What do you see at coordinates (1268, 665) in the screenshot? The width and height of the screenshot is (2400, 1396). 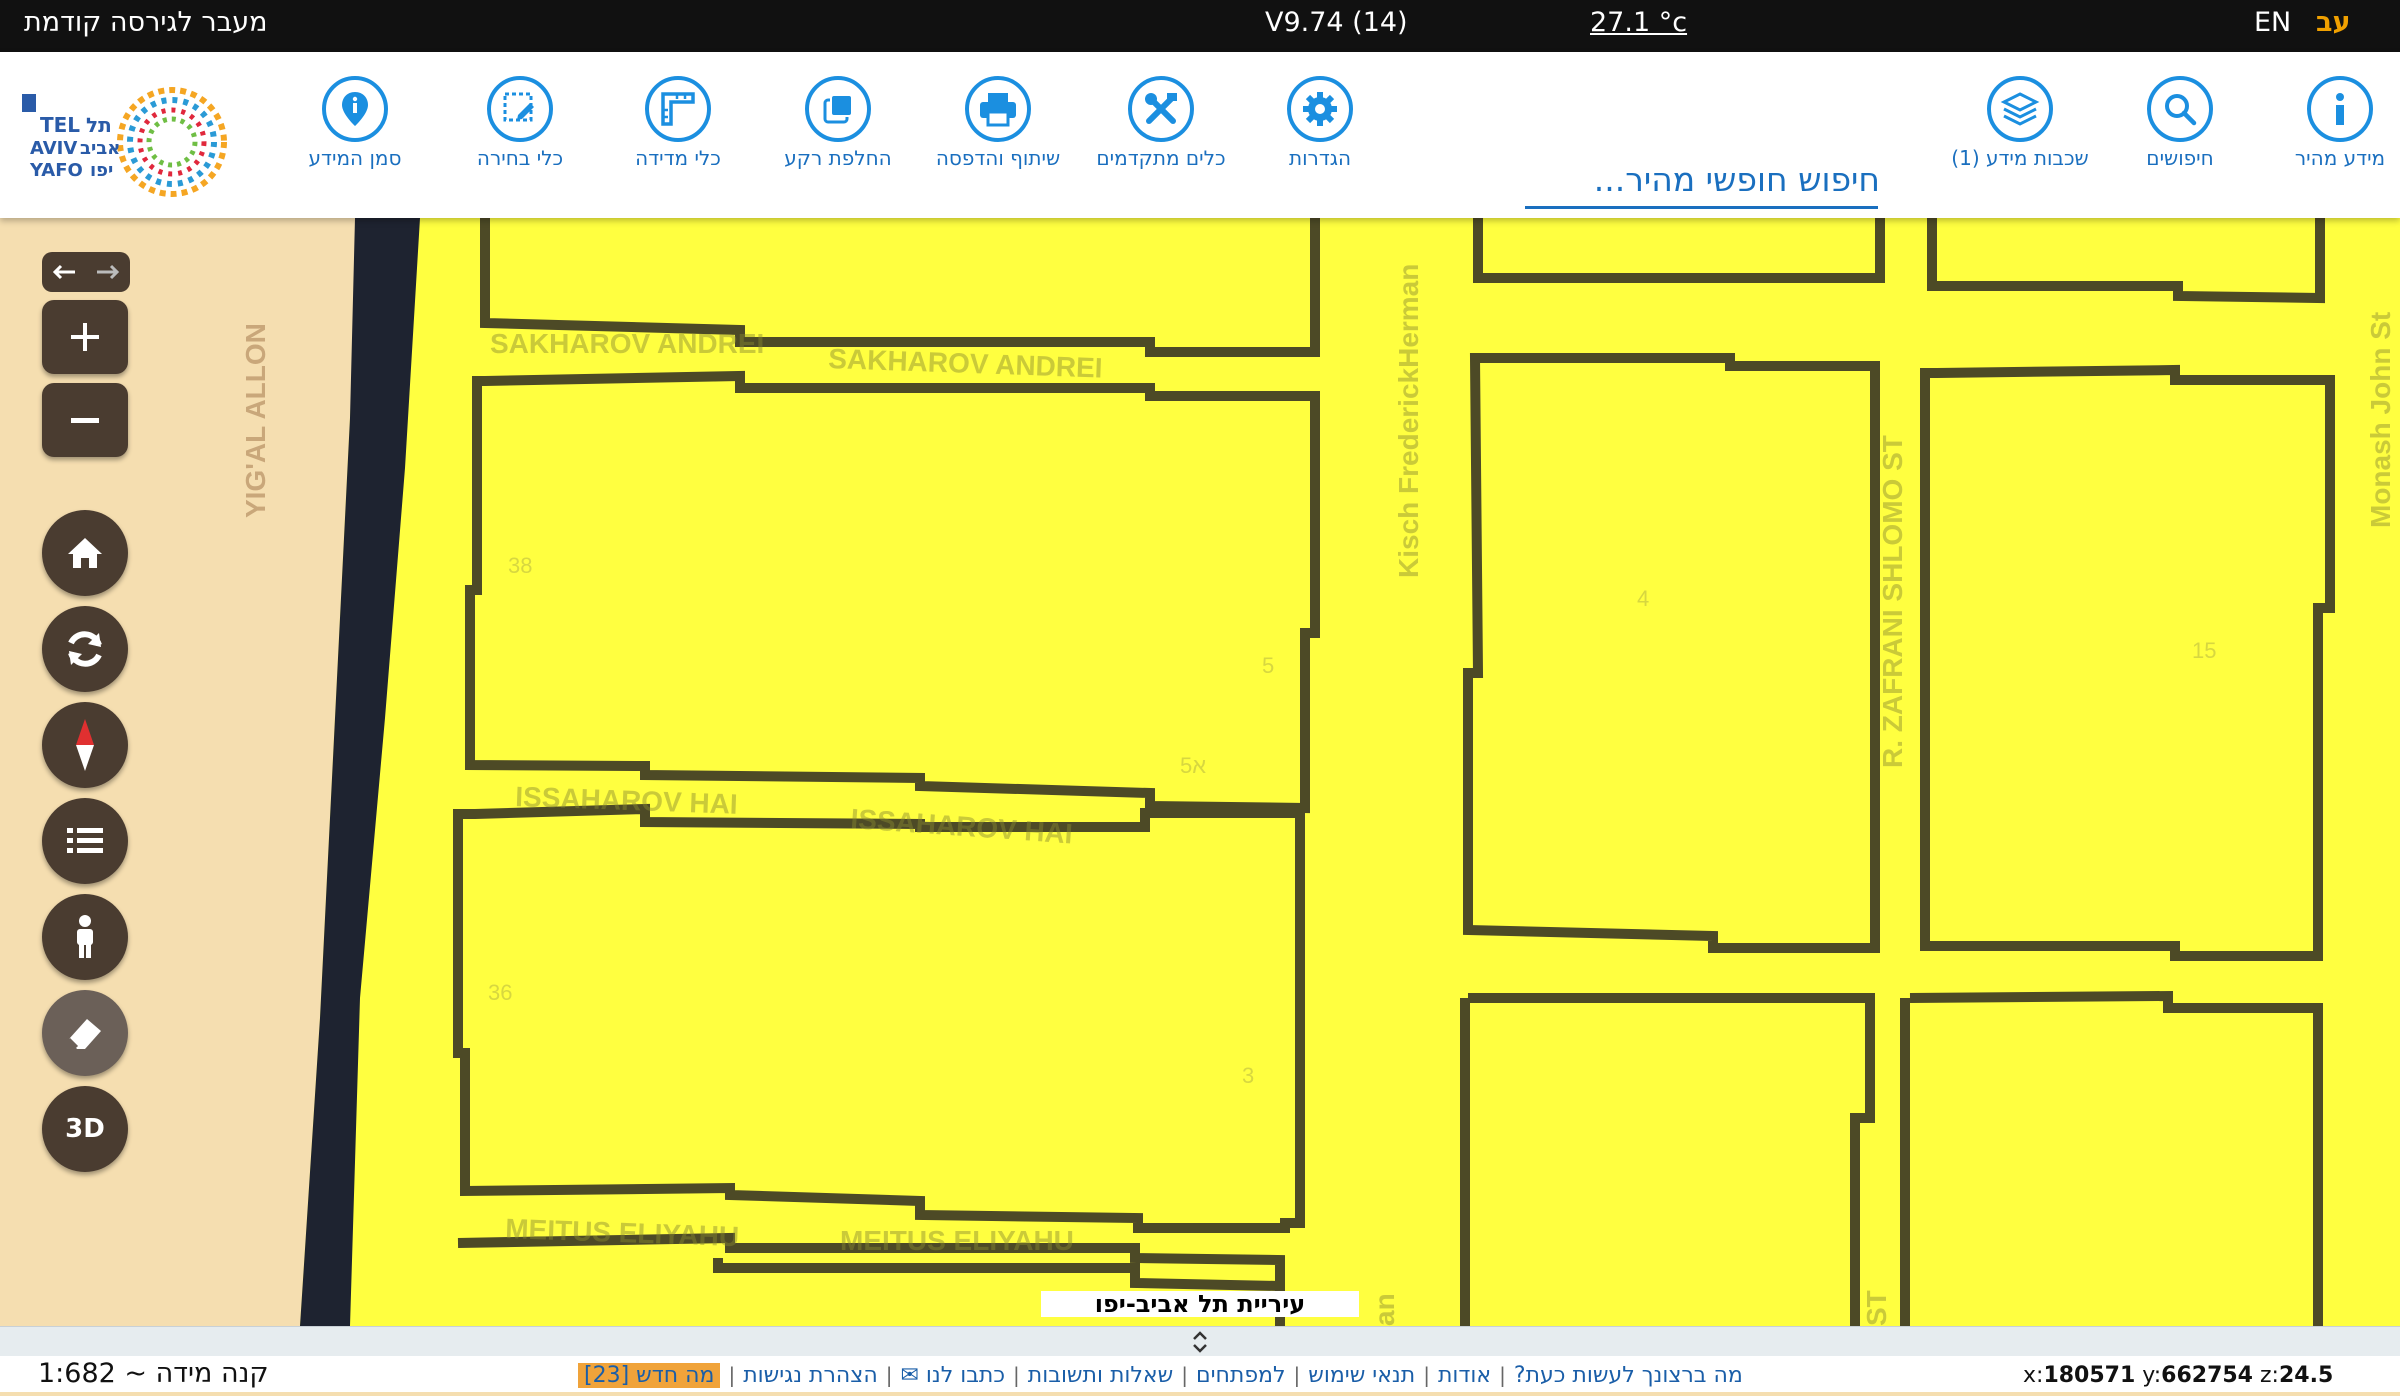 I see `parcel-number: 5` at bounding box center [1268, 665].